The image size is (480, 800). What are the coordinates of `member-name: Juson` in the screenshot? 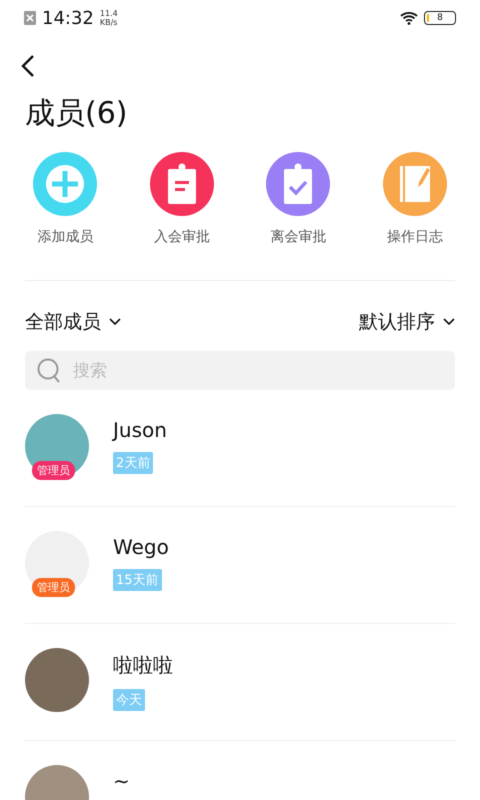 It's located at (140, 430).